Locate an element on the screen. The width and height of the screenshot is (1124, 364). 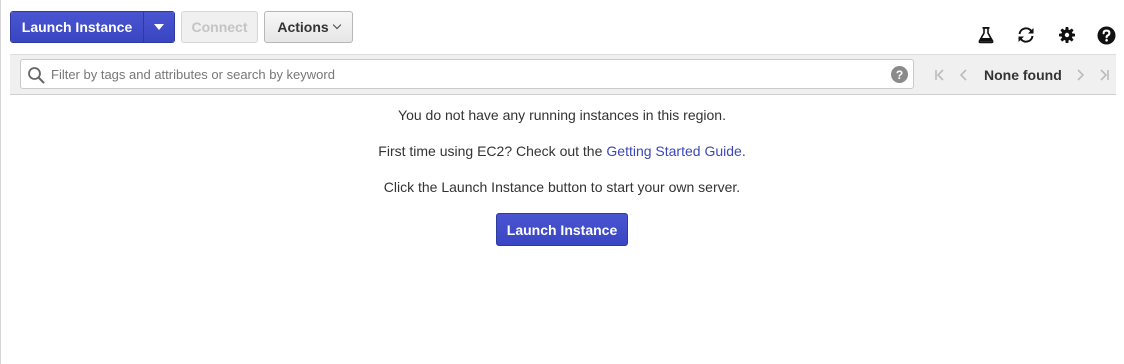
actions-button: Actions is located at coordinates (308, 27).